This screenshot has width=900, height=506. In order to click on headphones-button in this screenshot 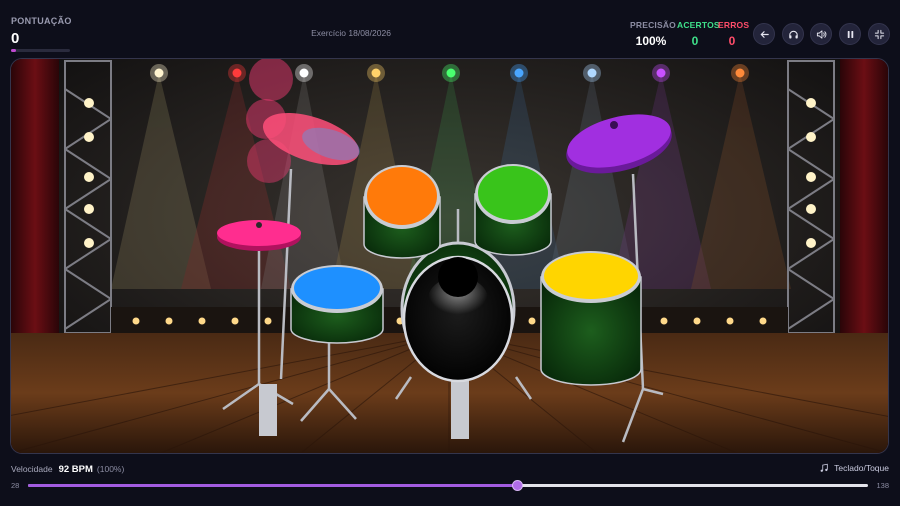, I will do `click(793, 34)`.